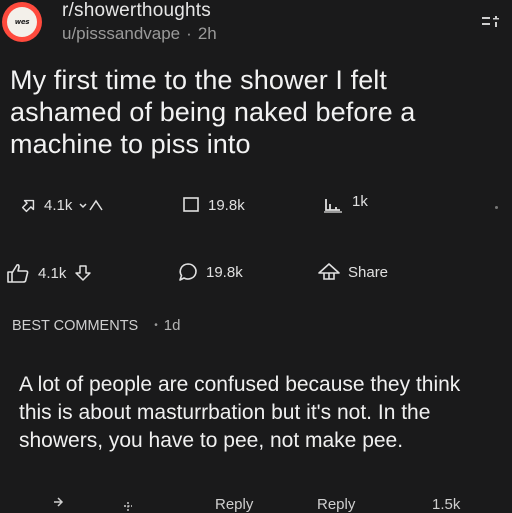 This screenshot has width=512, height=513. Describe the element at coordinates (329, 272) in the screenshot. I see `share-icon` at that location.